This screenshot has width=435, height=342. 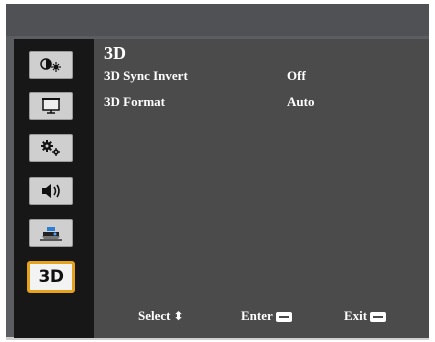 I want to click on select-label: Select, so click(x=154, y=315).